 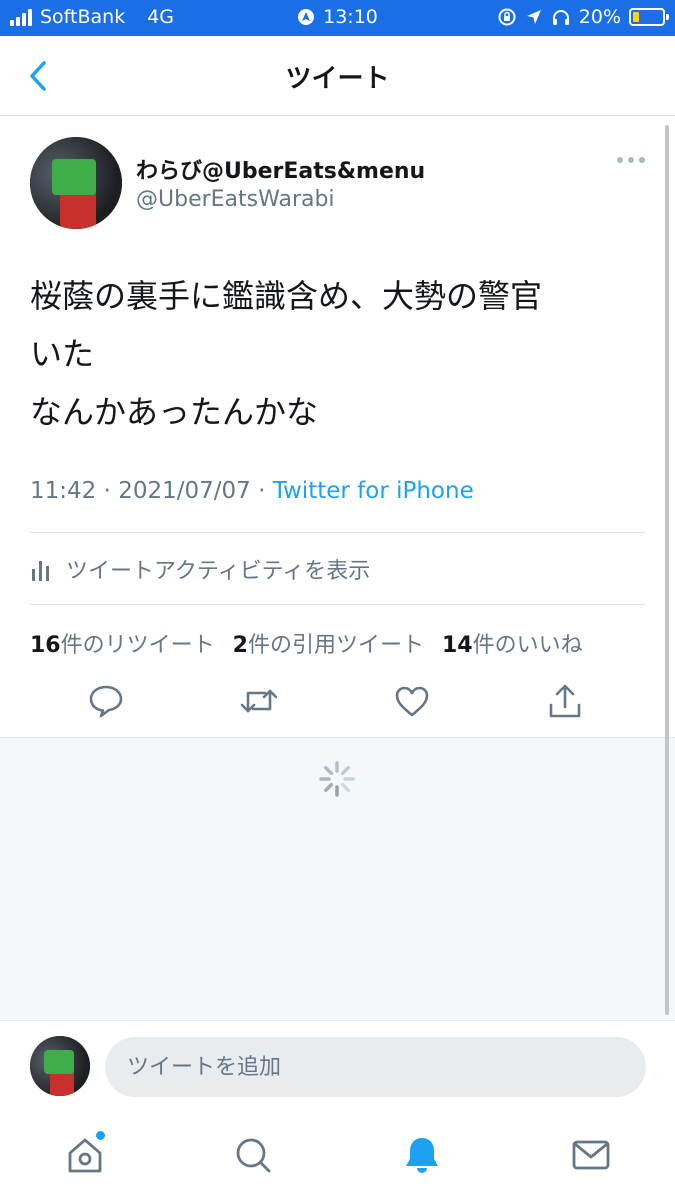 What do you see at coordinates (60, 1066) in the screenshot?
I see `my-avatar` at bounding box center [60, 1066].